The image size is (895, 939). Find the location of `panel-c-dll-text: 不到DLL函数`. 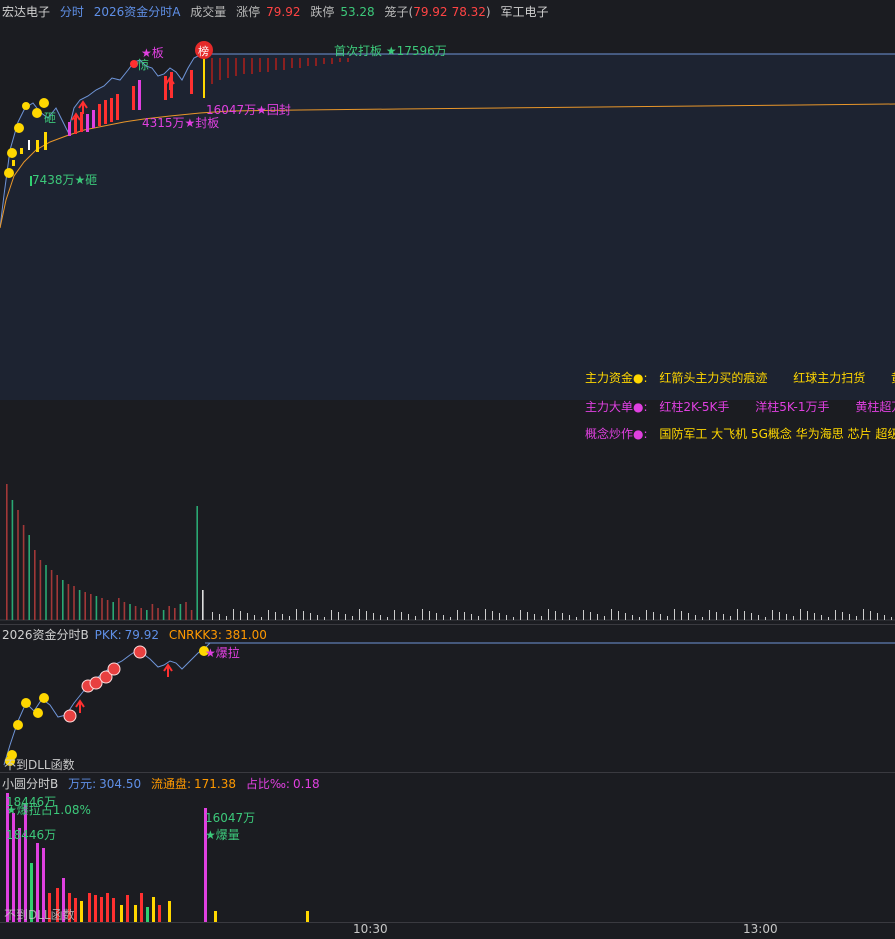

panel-c-dll-text: 不到DLL函数 is located at coordinates (39, 915).